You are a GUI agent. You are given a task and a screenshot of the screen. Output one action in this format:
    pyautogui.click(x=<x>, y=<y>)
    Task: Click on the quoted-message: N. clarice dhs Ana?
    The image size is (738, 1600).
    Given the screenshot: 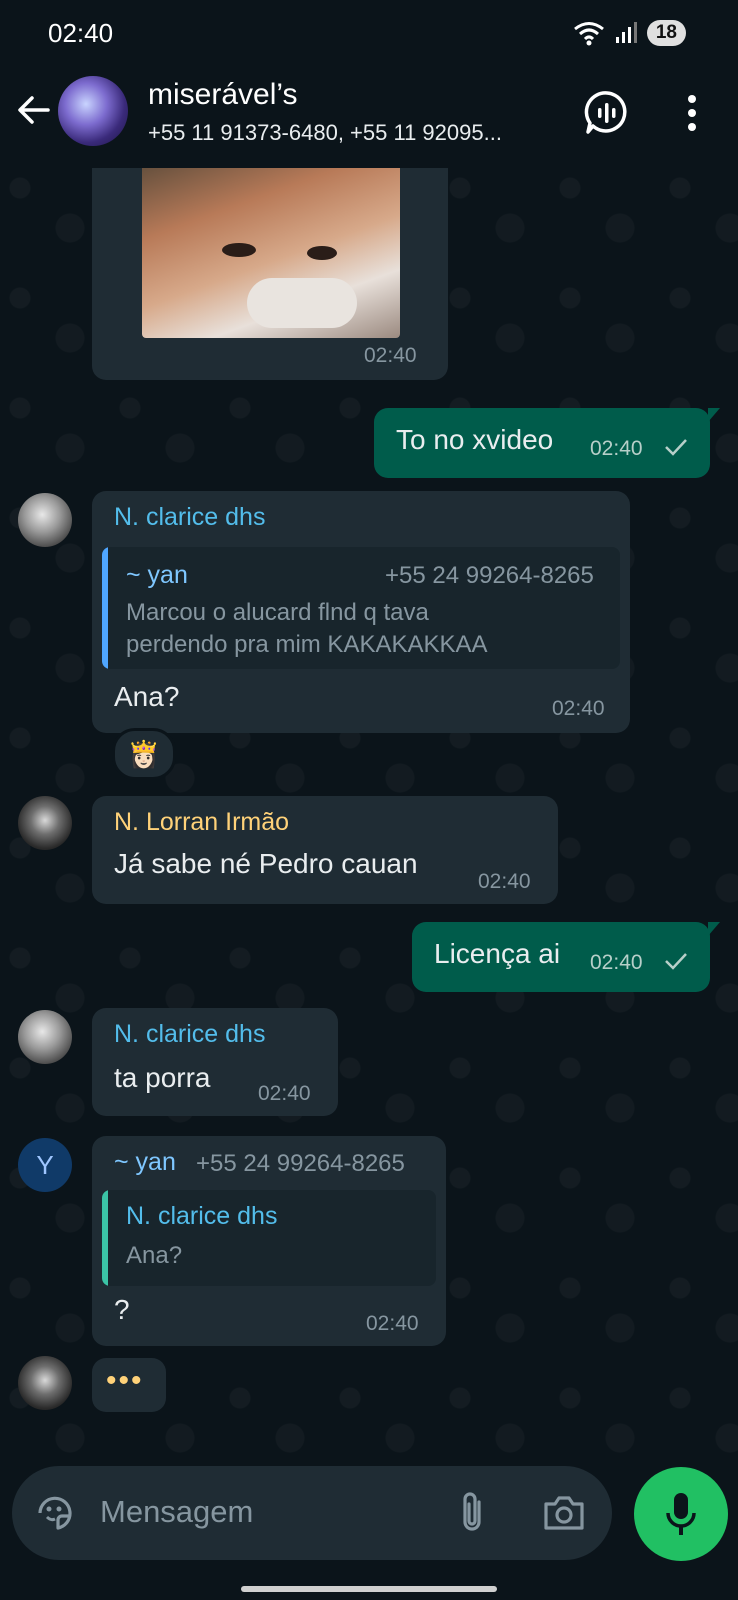 What is the action you would take?
    pyautogui.click(x=269, y=1238)
    